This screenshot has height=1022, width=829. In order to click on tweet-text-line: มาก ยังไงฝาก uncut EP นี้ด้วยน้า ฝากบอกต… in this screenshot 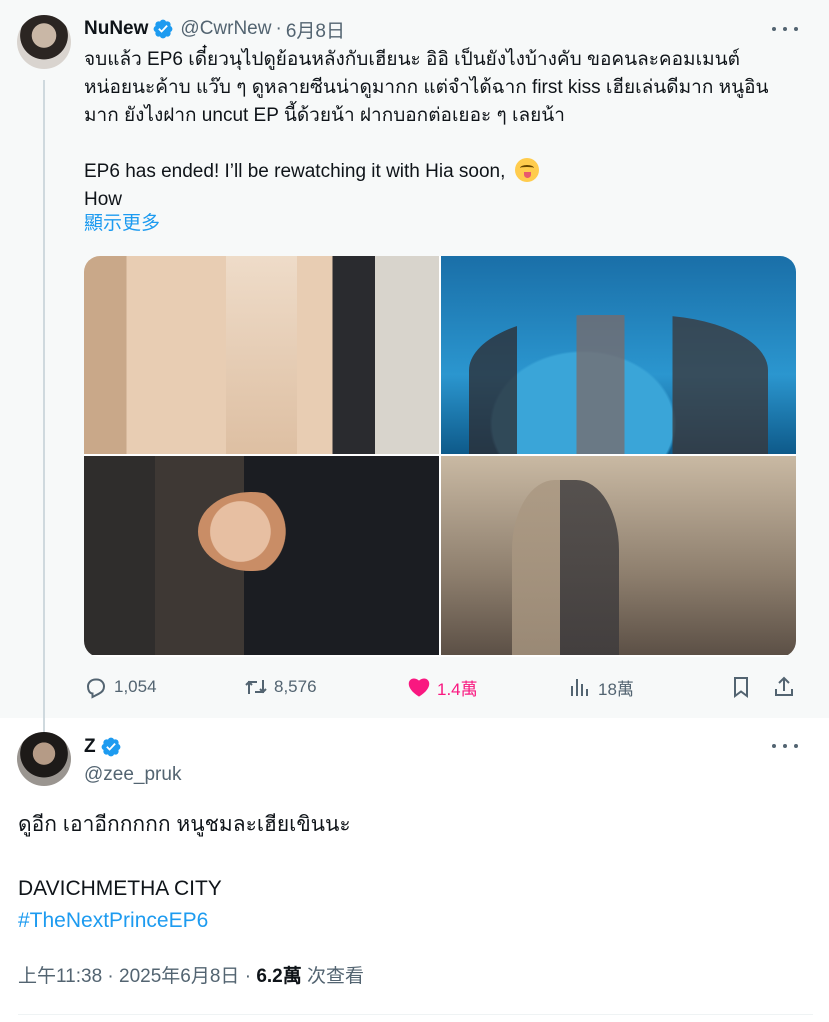, I will do `click(324, 115)`.